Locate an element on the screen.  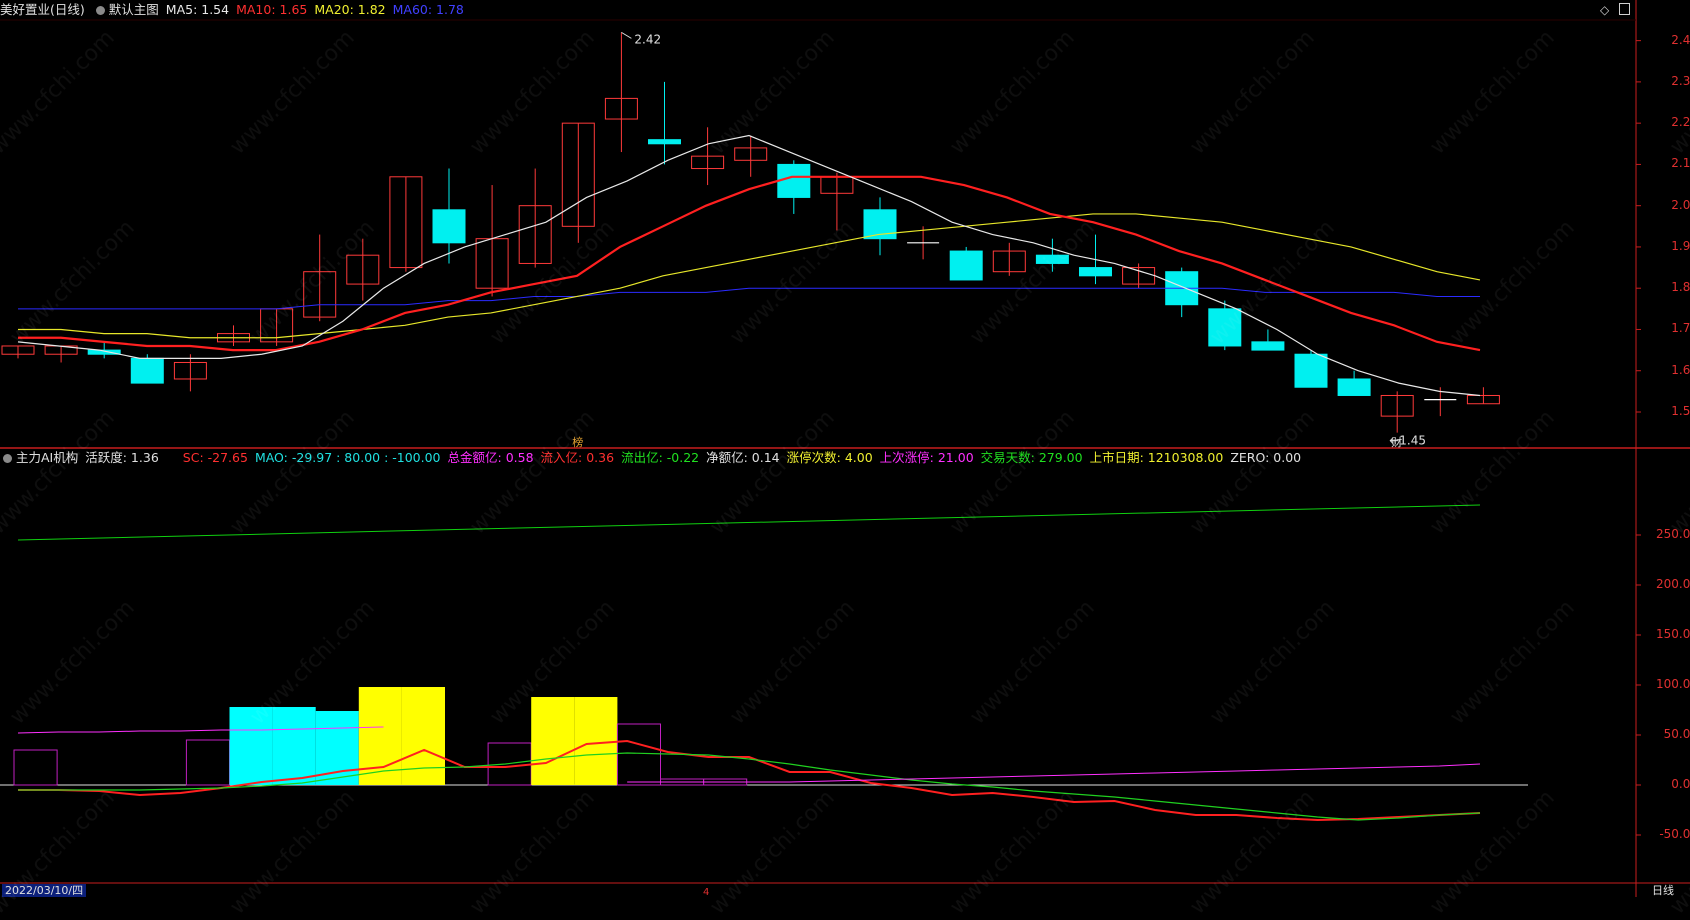
ma20-label: MA20: 1.82 is located at coordinates (350, 9).